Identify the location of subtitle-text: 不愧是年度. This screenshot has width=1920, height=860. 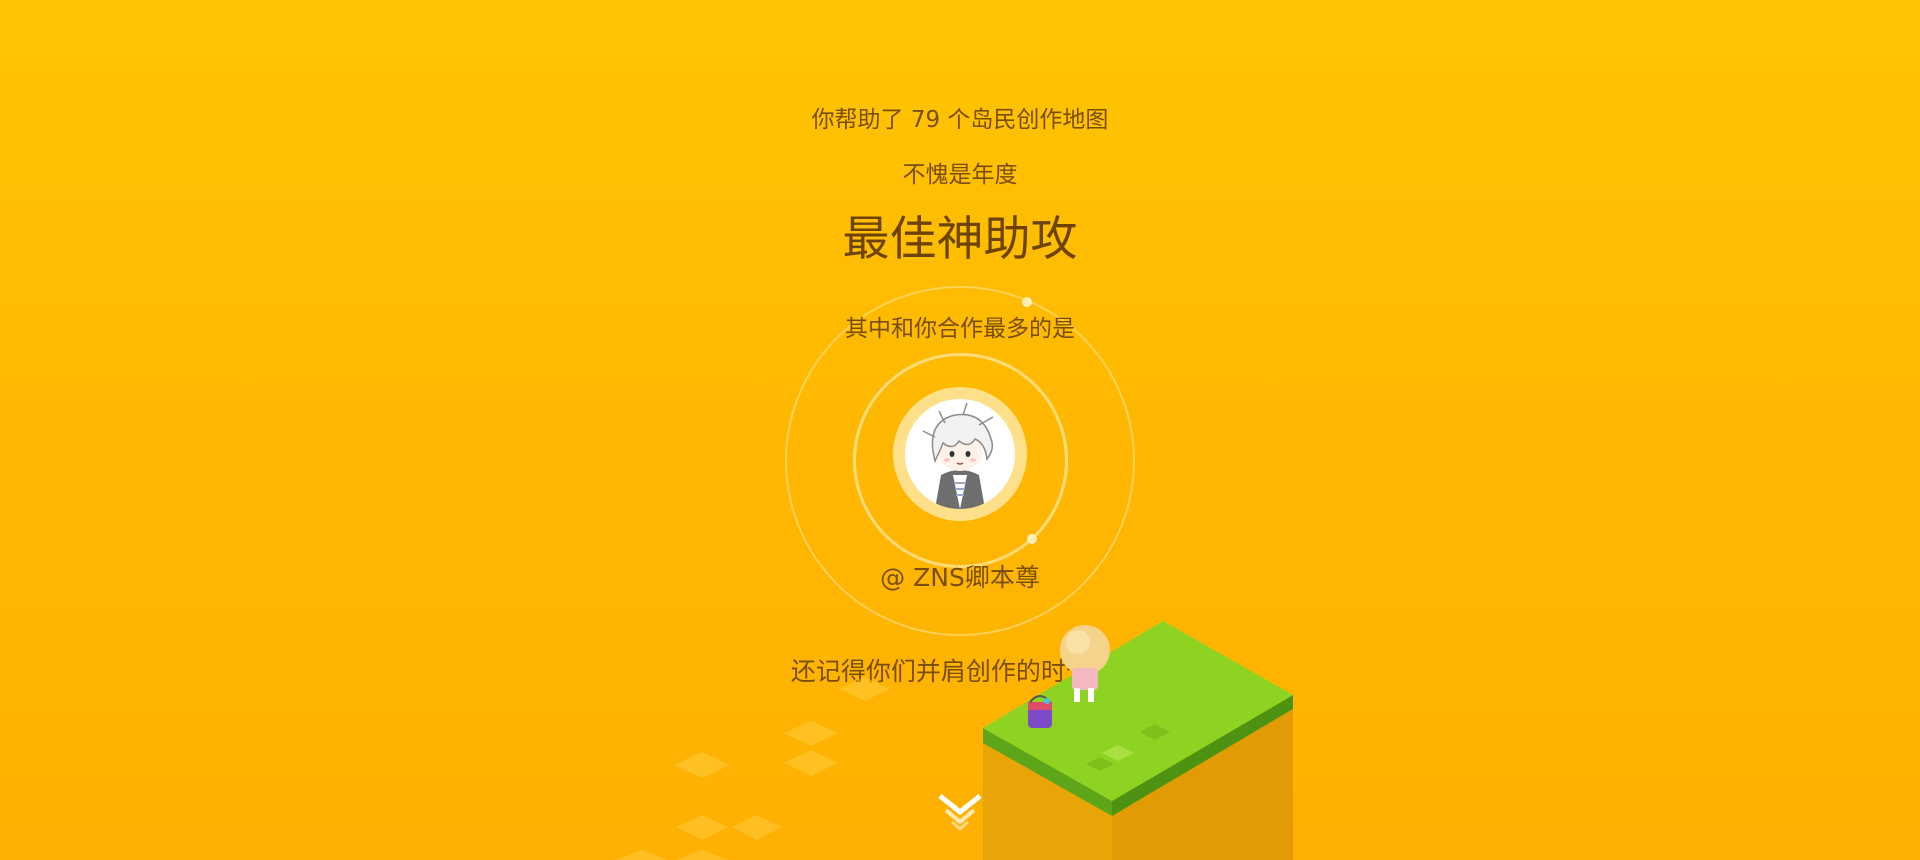
(960, 175).